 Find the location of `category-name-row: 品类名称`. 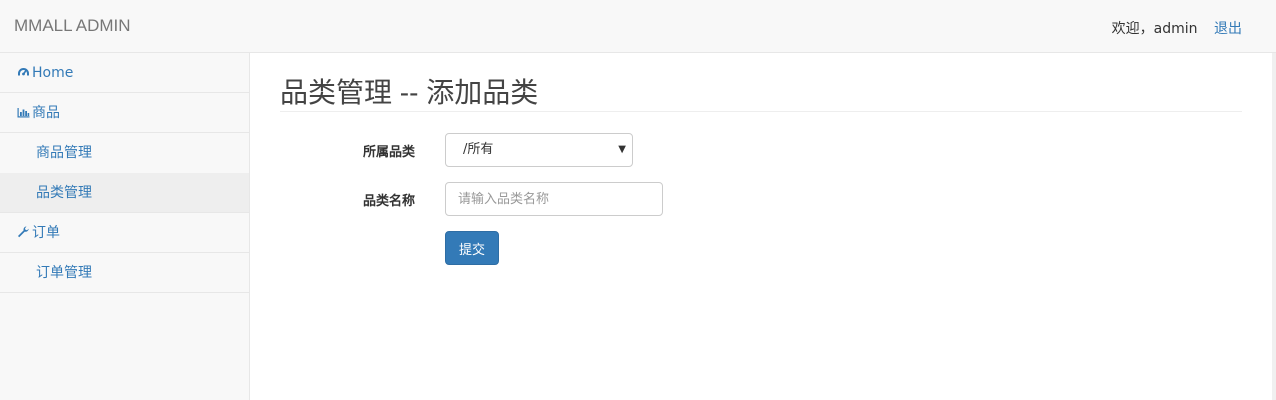

category-name-row: 品类名称 is located at coordinates (630, 199).